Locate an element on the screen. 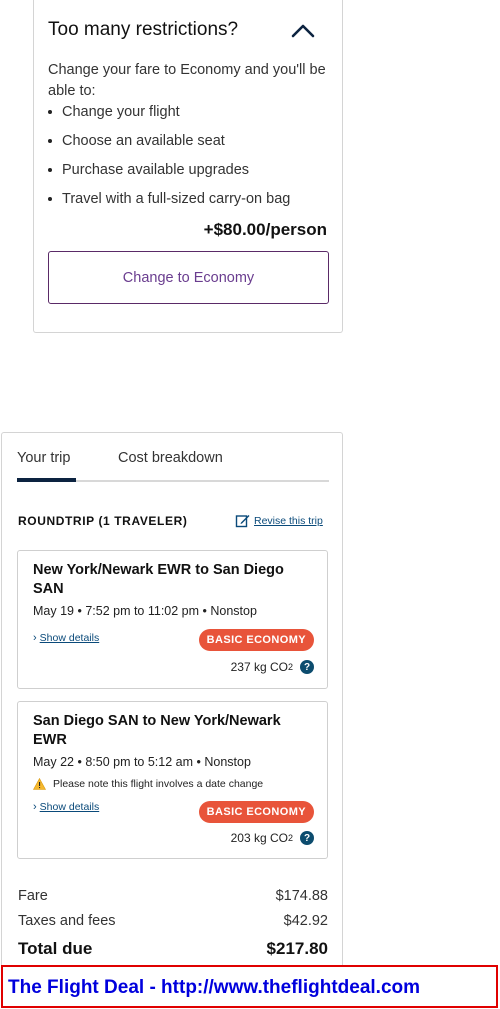 The image size is (500, 1009). trip-type-header: ROUNDTRIP (1 TRAVELER) is located at coordinates (103, 521).